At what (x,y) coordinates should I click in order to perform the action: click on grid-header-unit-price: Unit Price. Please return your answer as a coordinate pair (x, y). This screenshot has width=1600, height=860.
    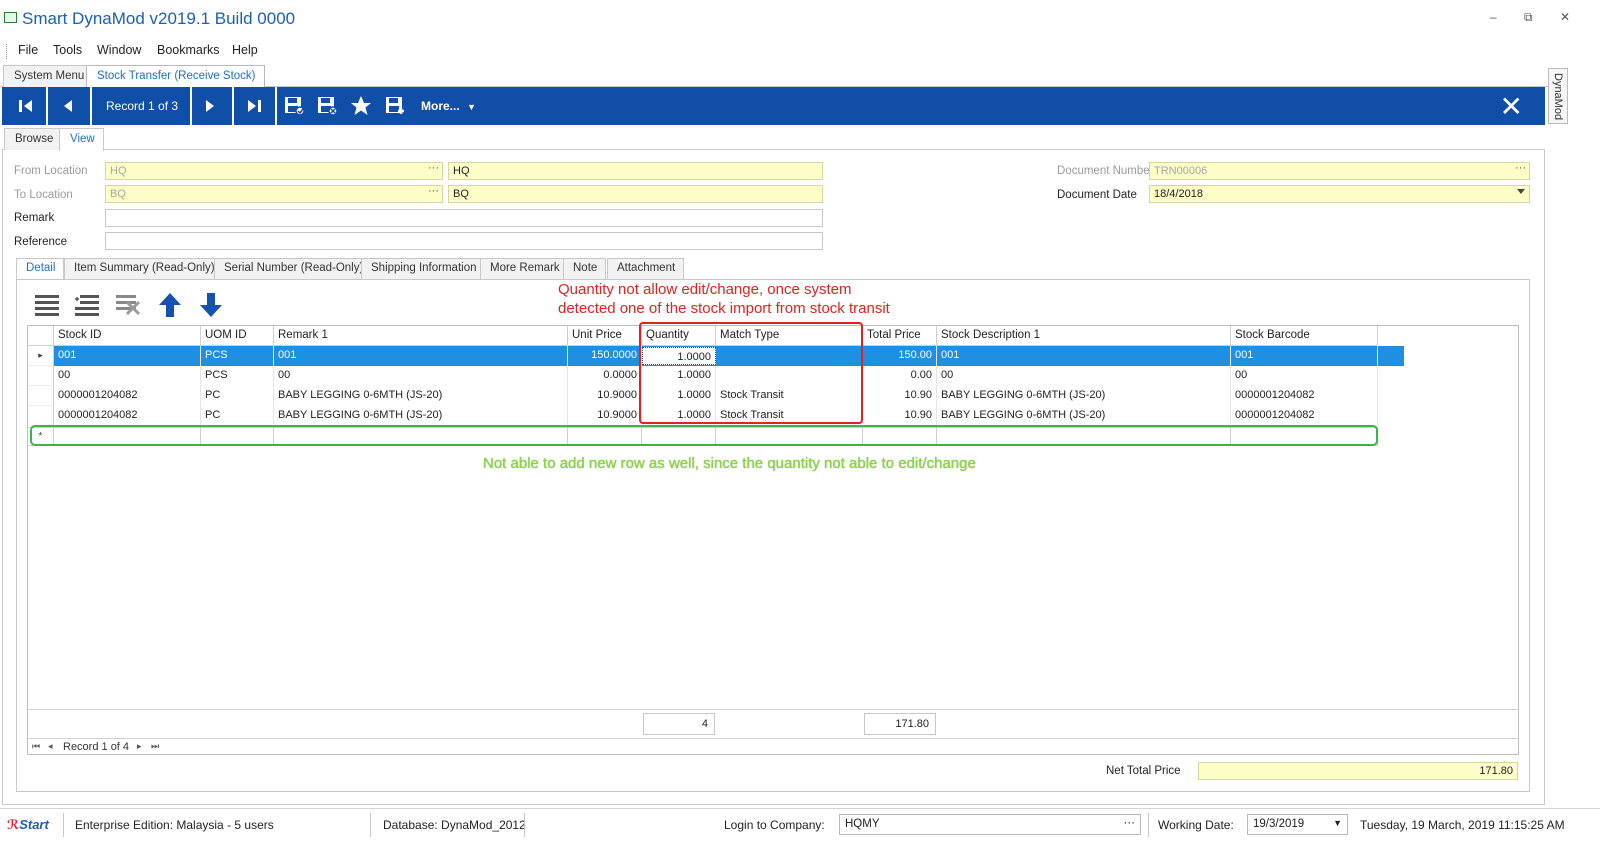
    Looking at the image, I should click on (605, 336).